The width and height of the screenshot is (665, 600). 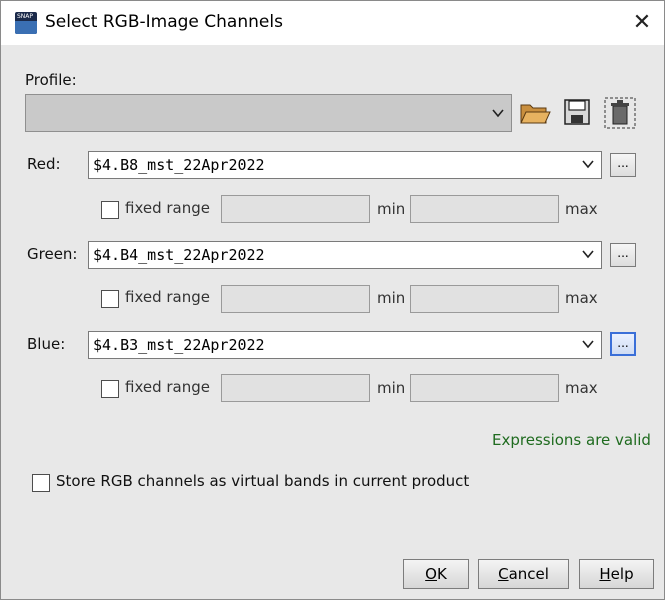 What do you see at coordinates (295, 209) in the screenshot?
I see `red-min-field` at bounding box center [295, 209].